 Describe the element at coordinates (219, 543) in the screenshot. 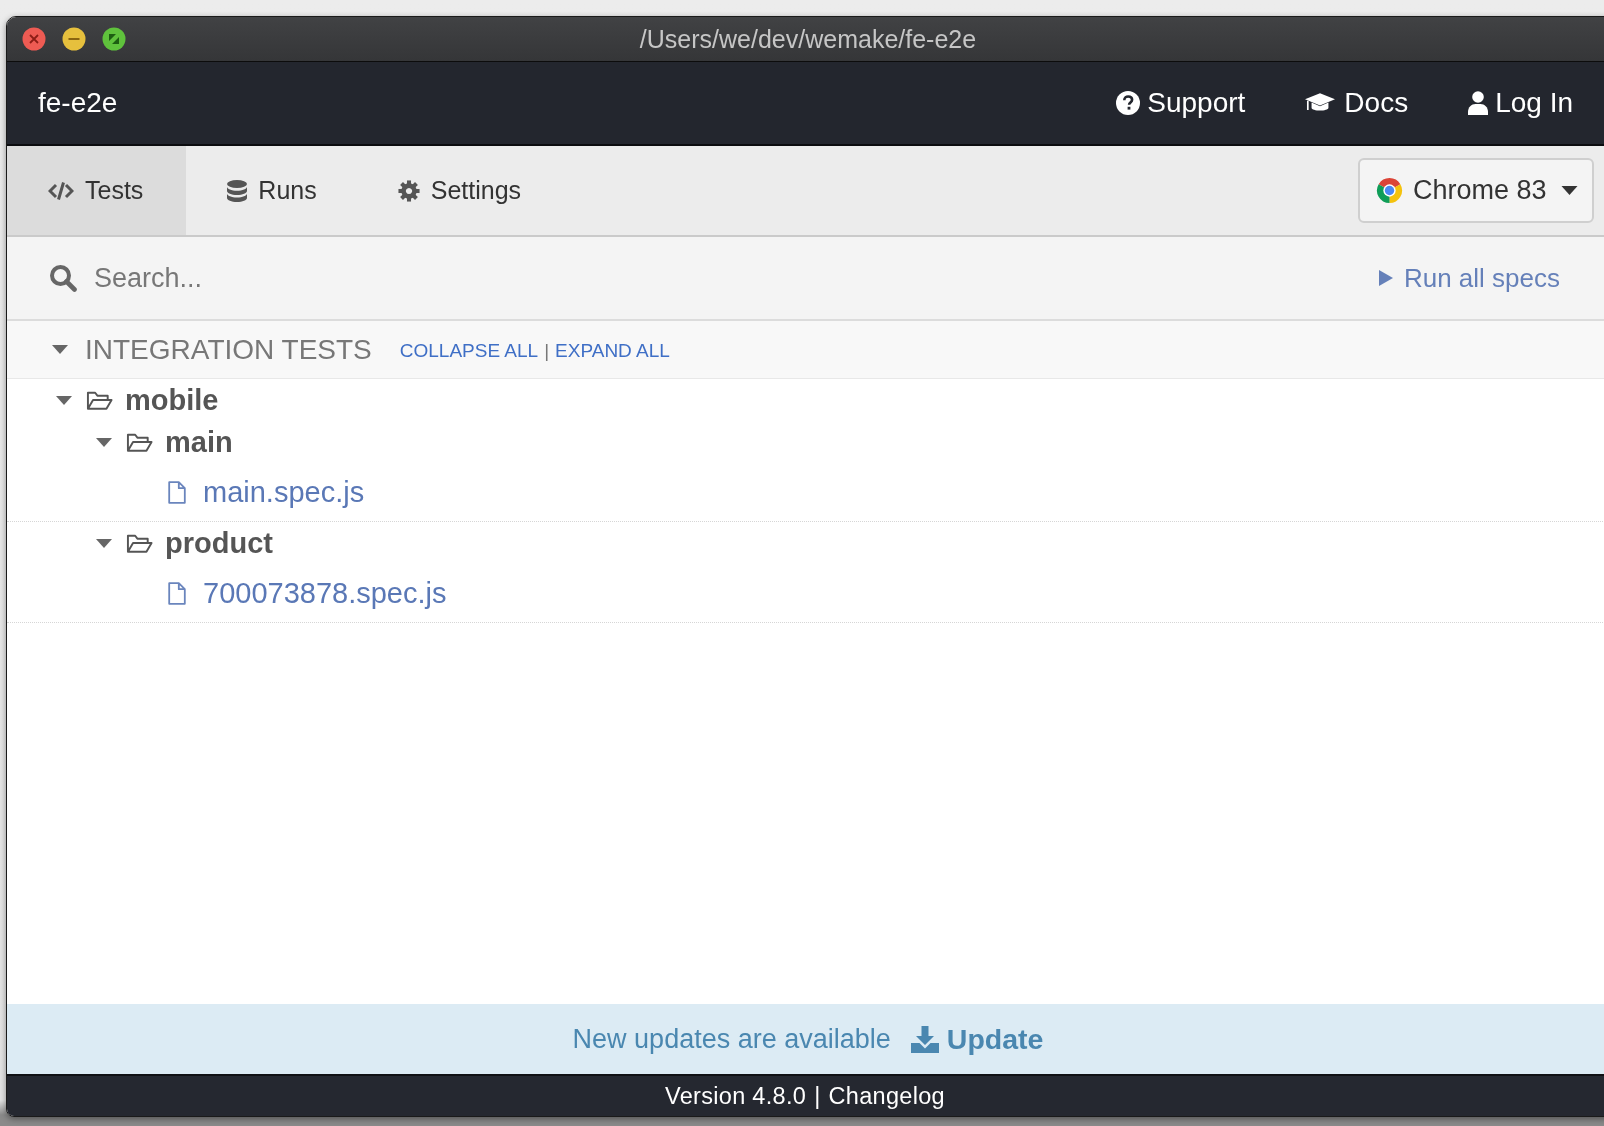

I see `folder-name: product` at that location.